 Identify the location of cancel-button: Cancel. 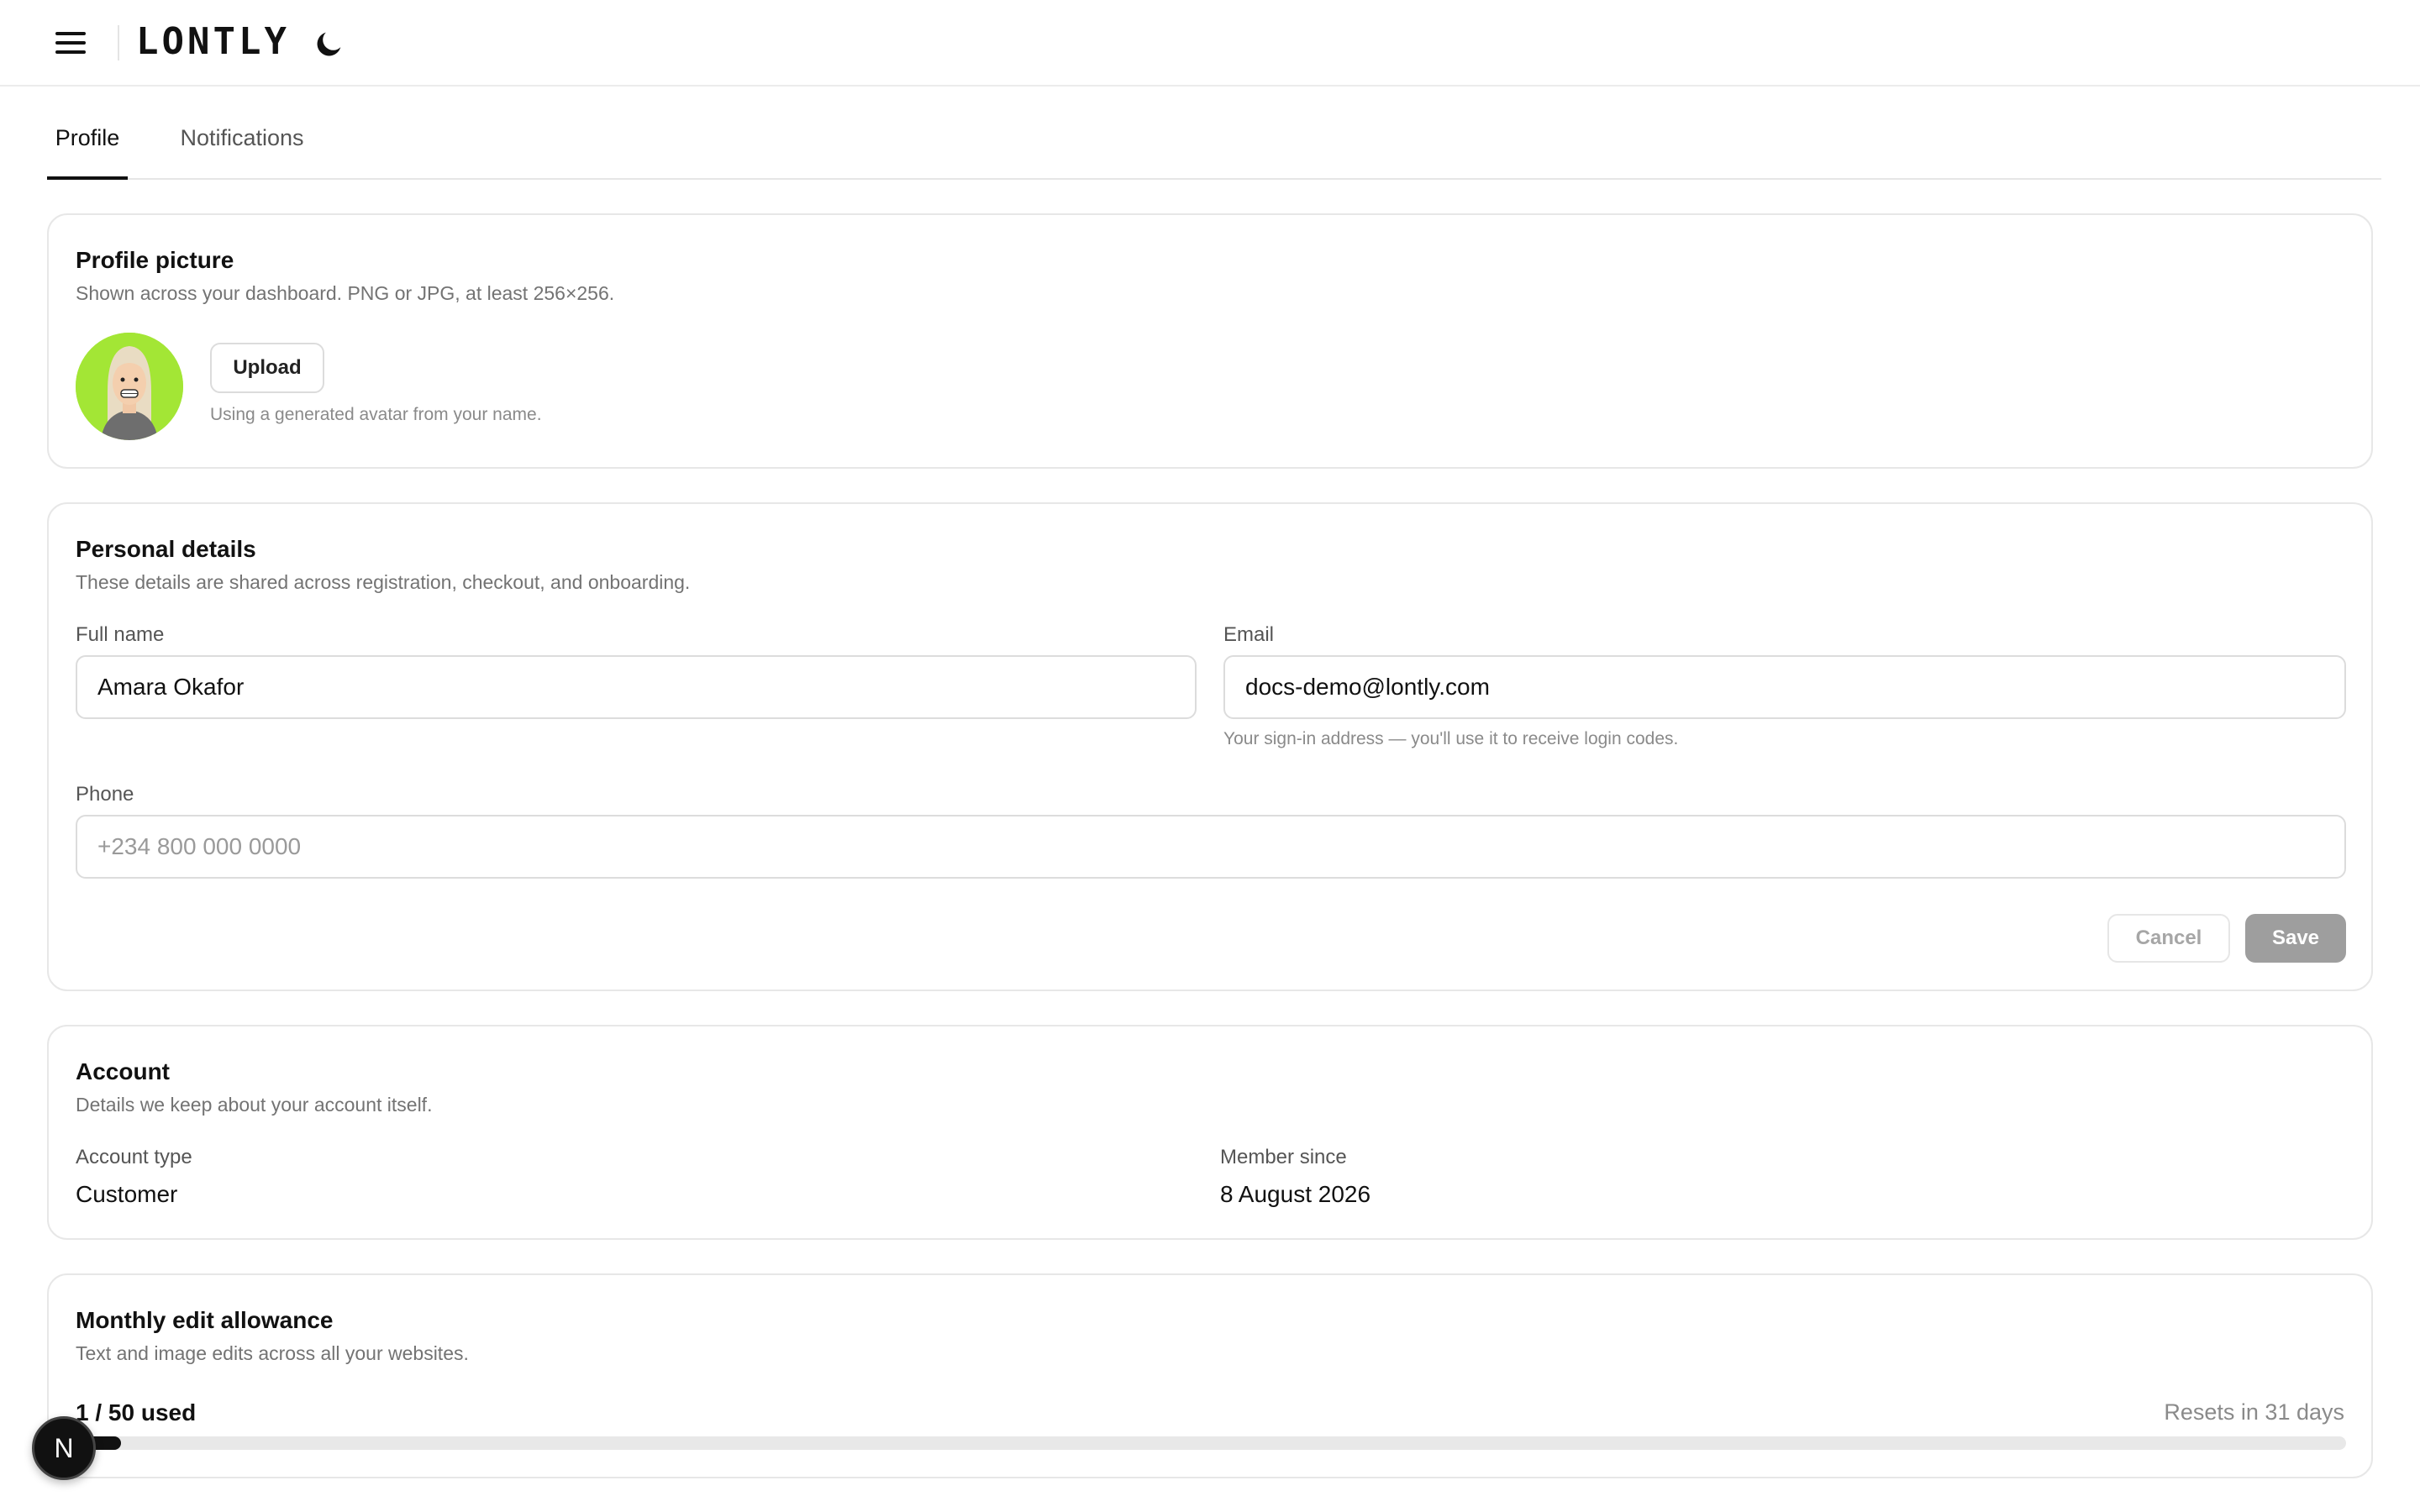
(2168, 938).